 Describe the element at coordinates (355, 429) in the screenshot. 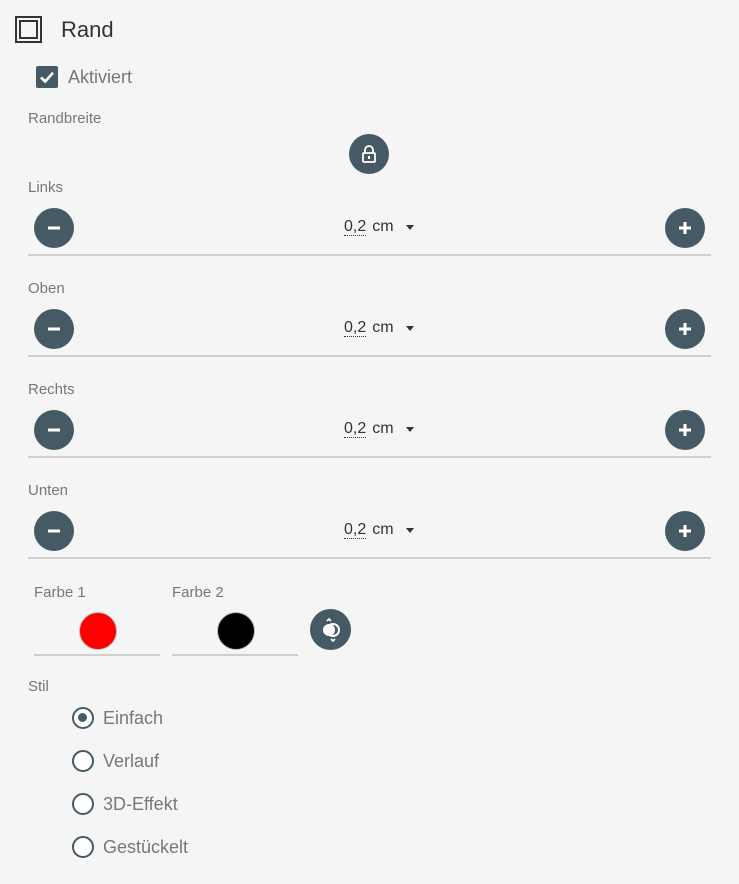

I see `right-width-value: 0,2` at that location.